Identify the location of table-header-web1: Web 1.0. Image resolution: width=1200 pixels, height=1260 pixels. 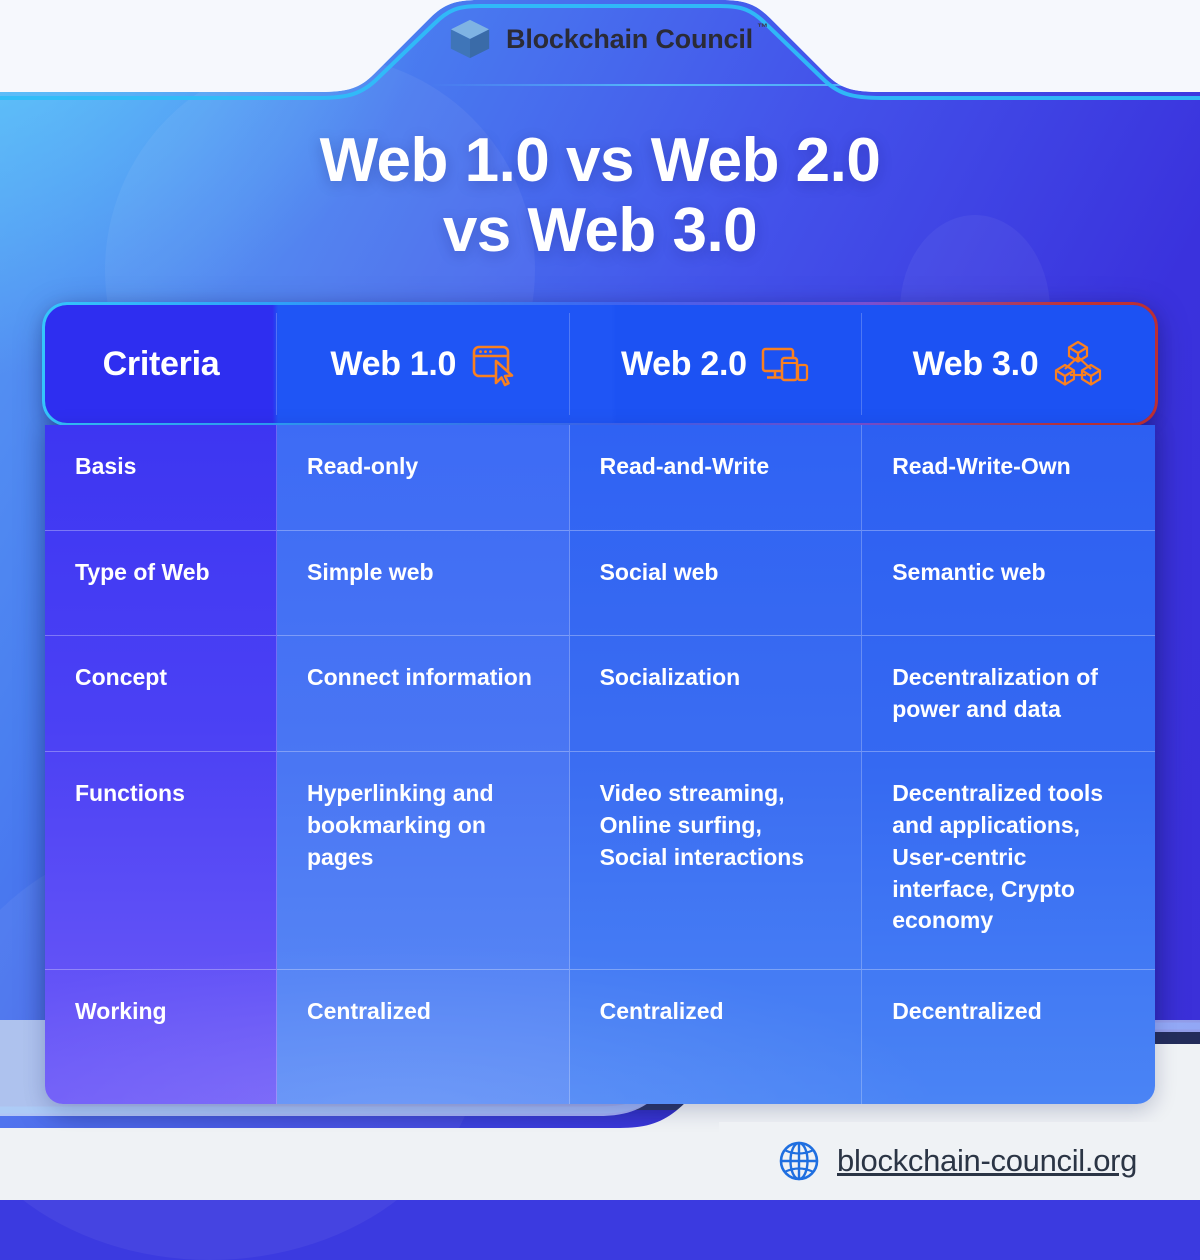
(423, 364).